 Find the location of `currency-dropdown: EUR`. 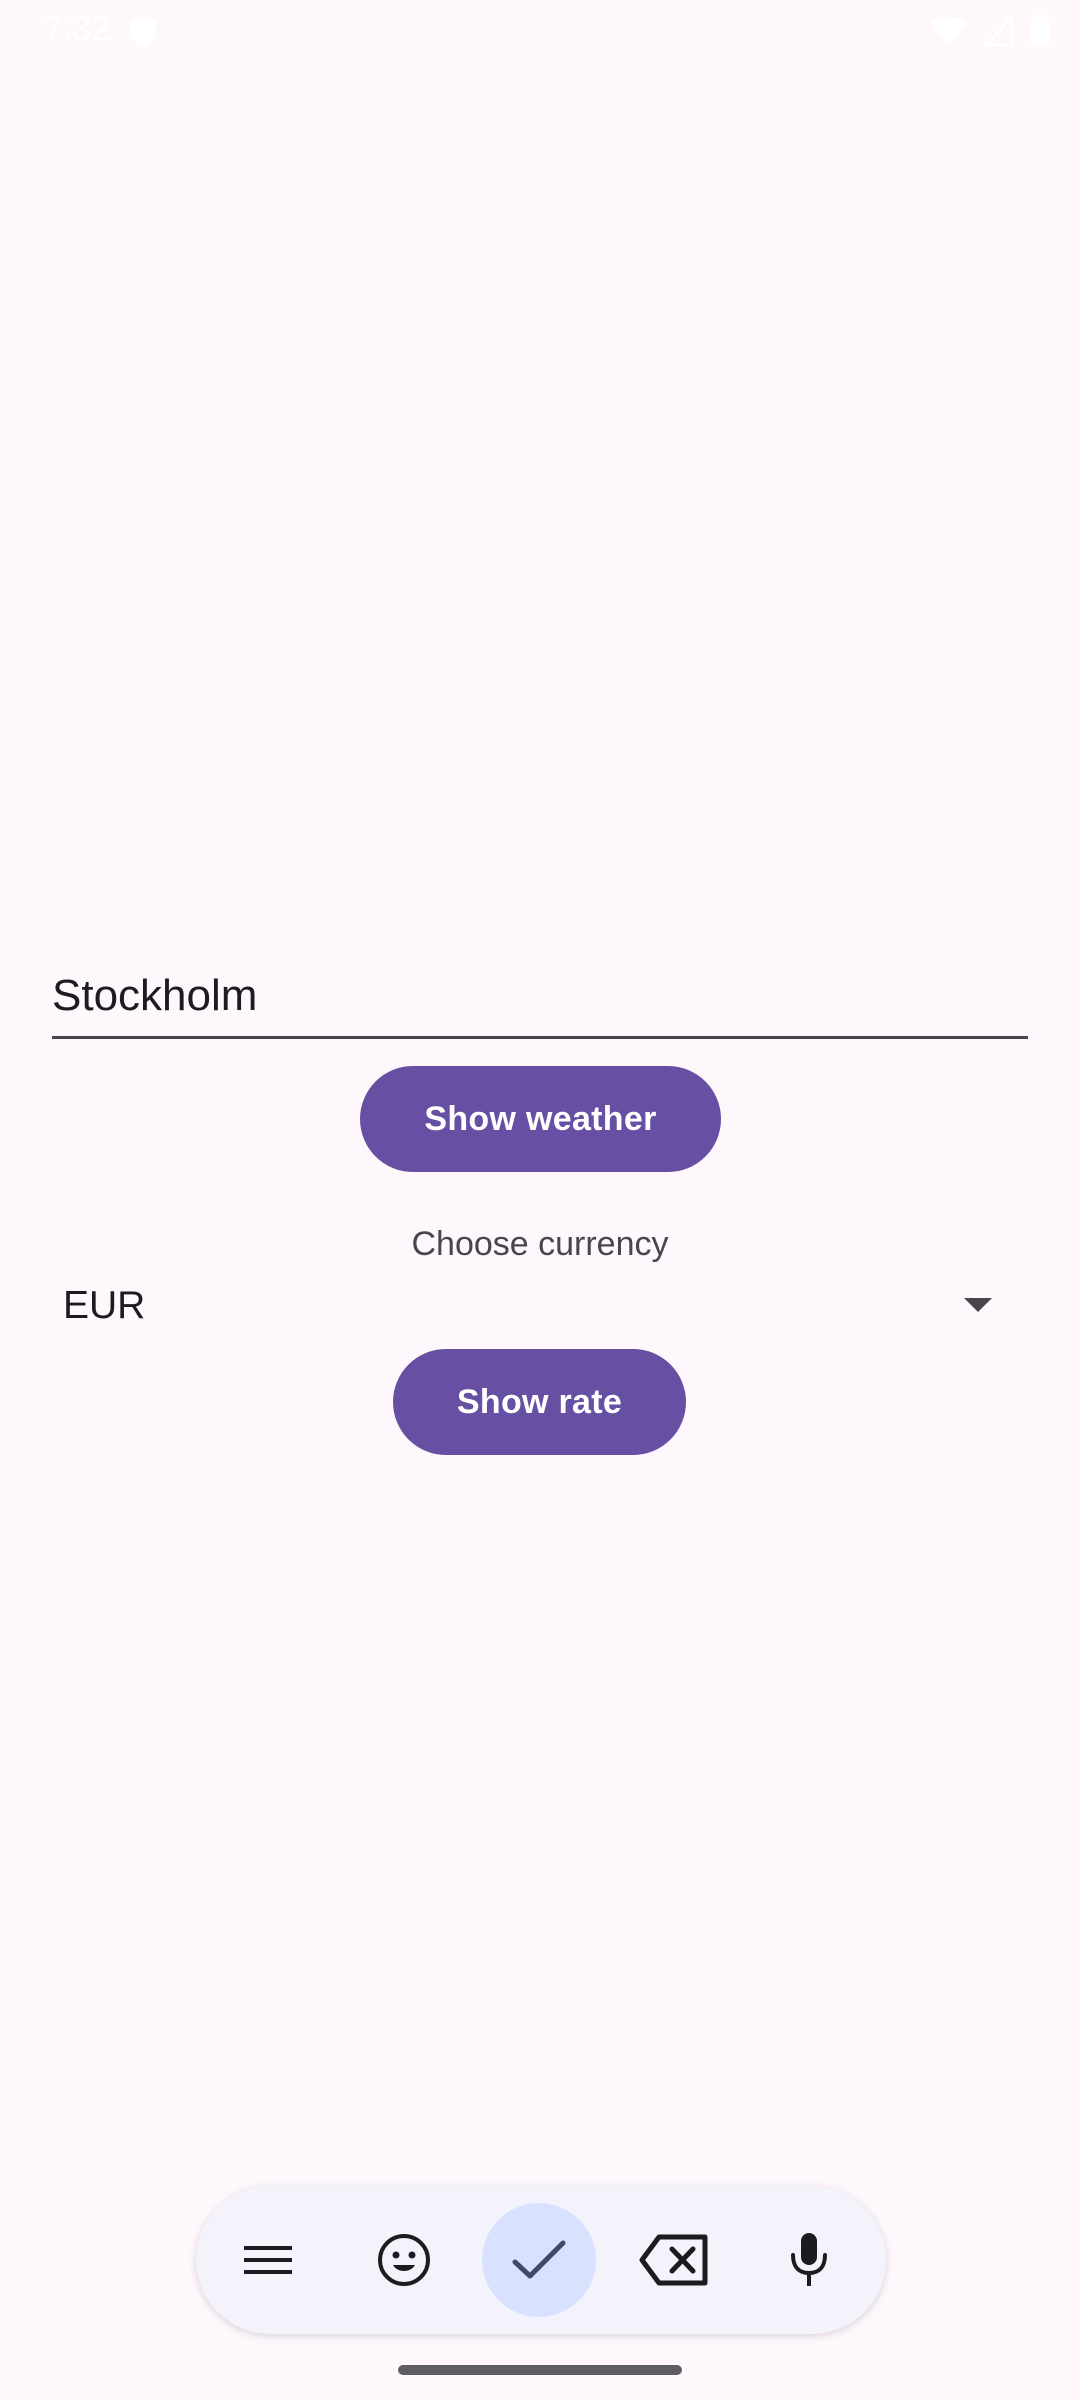

currency-dropdown: EUR is located at coordinates (540, 1307).